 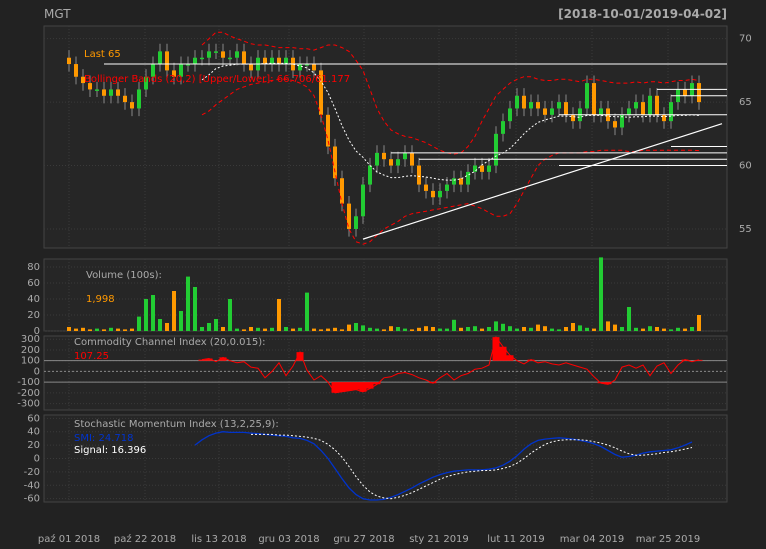 What do you see at coordinates (33, 432) in the screenshot?
I see `y-tick-label: 40` at bounding box center [33, 432].